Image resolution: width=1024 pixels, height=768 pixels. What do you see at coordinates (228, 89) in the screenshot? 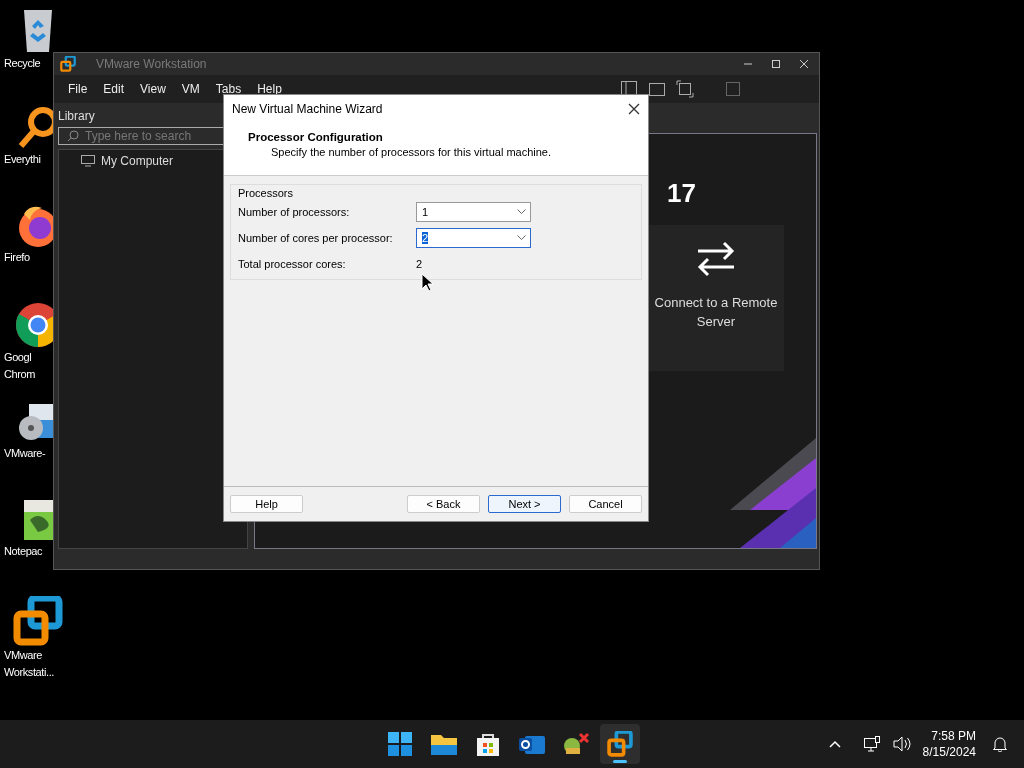
I see `menu-item: Tabs` at bounding box center [228, 89].